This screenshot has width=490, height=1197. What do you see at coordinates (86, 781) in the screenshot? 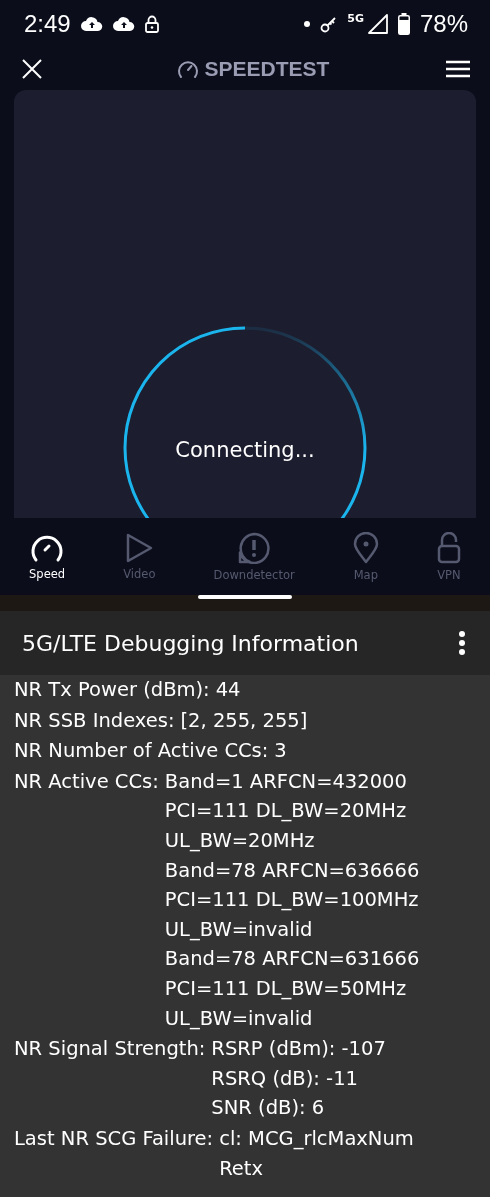
I see `info-label: NR Active CCs:` at bounding box center [86, 781].